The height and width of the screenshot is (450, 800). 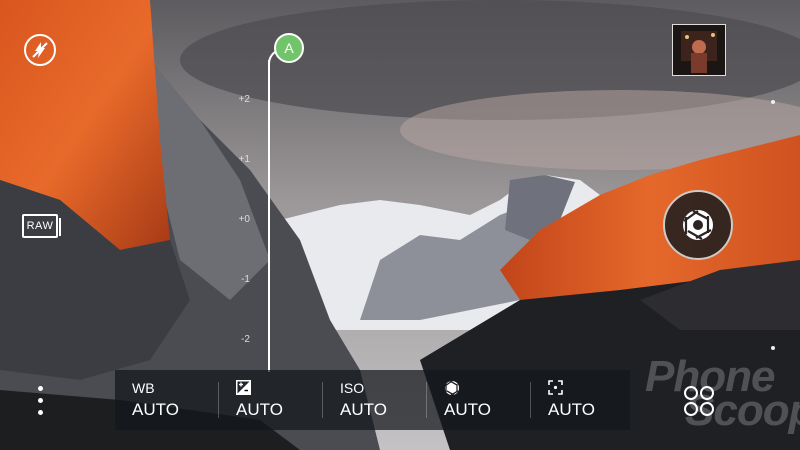 I want to click on ev-tick-plus2: +2, so click(x=244, y=99).